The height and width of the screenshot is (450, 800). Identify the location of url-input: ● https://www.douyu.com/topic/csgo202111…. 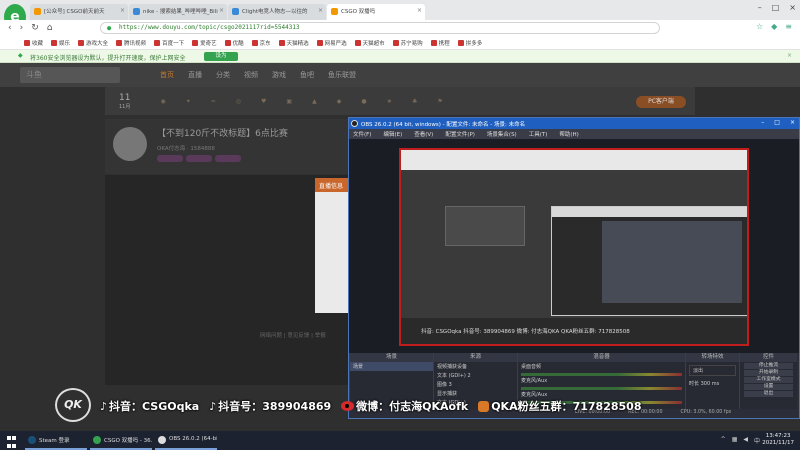
(380, 28).